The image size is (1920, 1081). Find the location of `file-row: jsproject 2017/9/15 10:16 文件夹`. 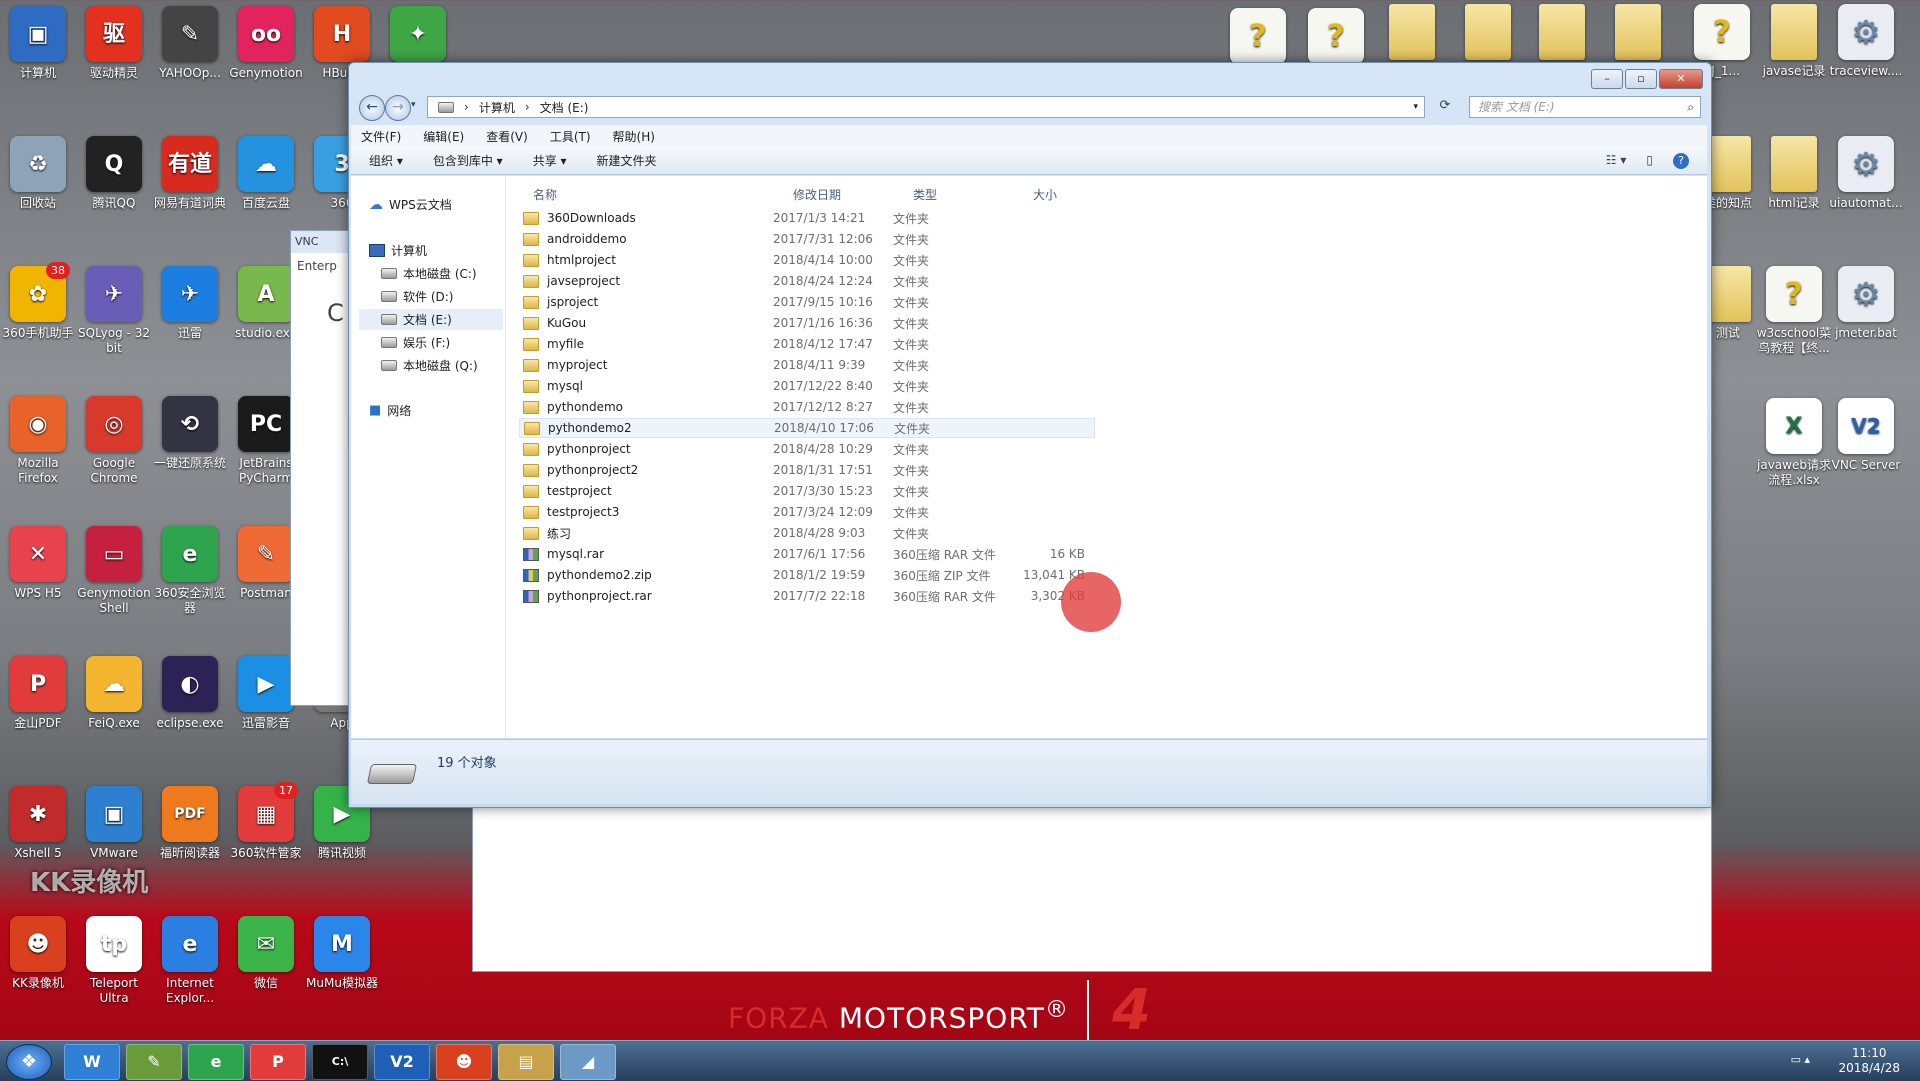

file-row: jsproject 2017/9/15 10:16 文件夹 is located at coordinates (807, 302).